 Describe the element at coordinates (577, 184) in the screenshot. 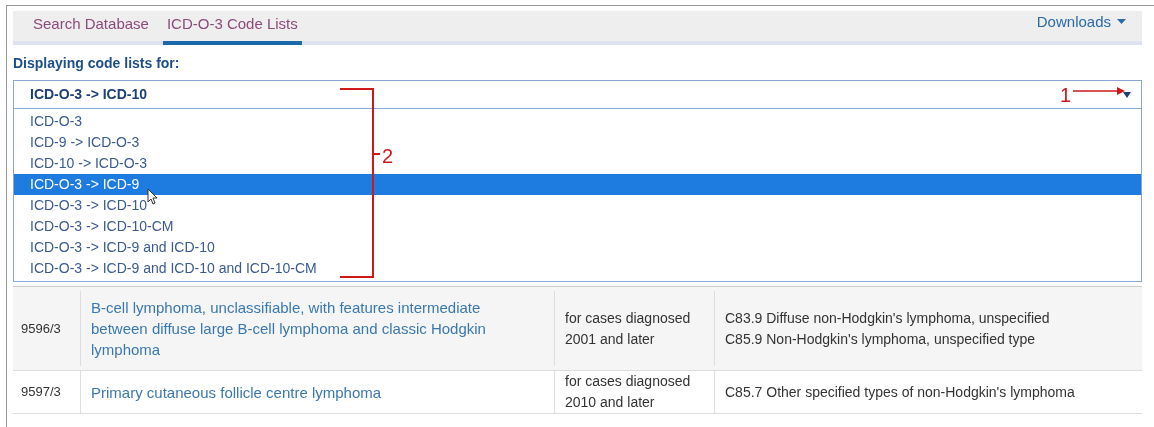

I see `dropdown-option: ICD-O-3 -> ICD-9` at that location.